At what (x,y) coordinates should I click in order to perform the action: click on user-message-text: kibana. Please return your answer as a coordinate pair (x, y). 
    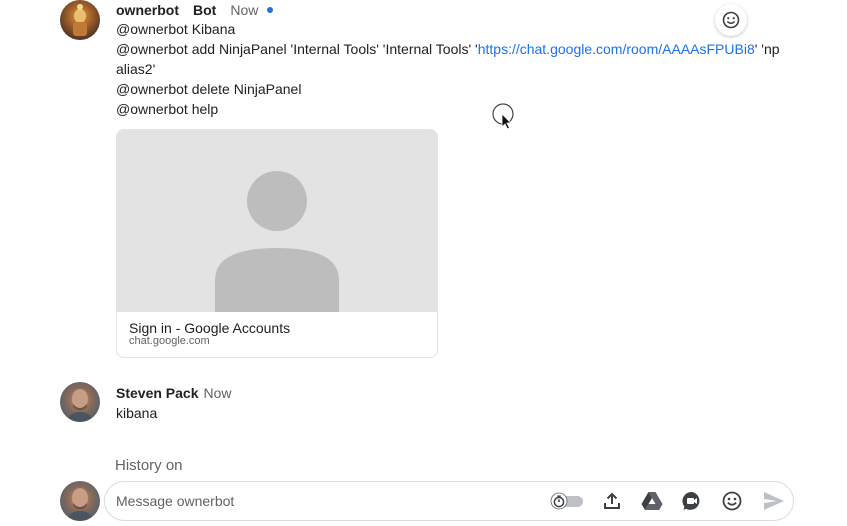
    Looking at the image, I should click on (137, 413).